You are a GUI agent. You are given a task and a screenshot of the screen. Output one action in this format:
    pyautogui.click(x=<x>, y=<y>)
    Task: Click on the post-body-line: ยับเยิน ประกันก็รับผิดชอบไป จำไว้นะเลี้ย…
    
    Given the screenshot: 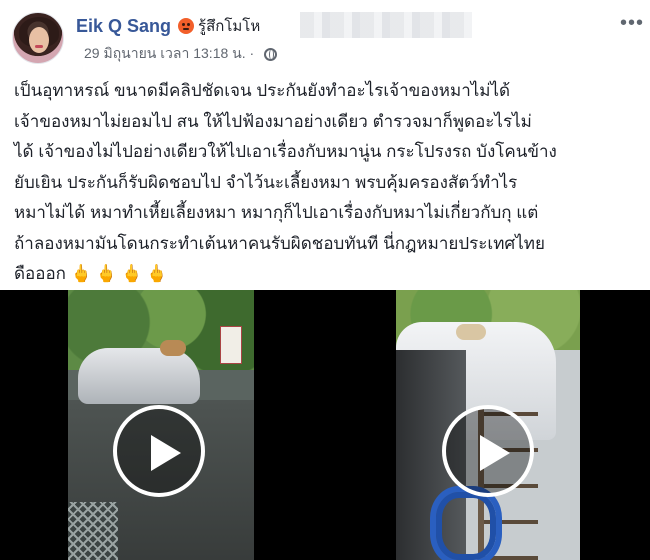 What is the action you would take?
    pyautogui.click(x=266, y=182)
    